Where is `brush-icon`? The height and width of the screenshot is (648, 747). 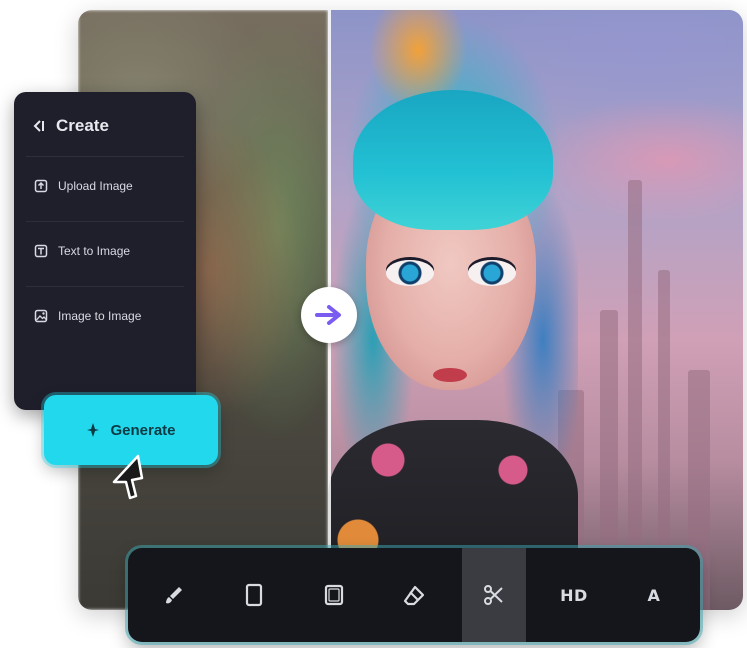
brush-icon is located at coordinates (174, 595).